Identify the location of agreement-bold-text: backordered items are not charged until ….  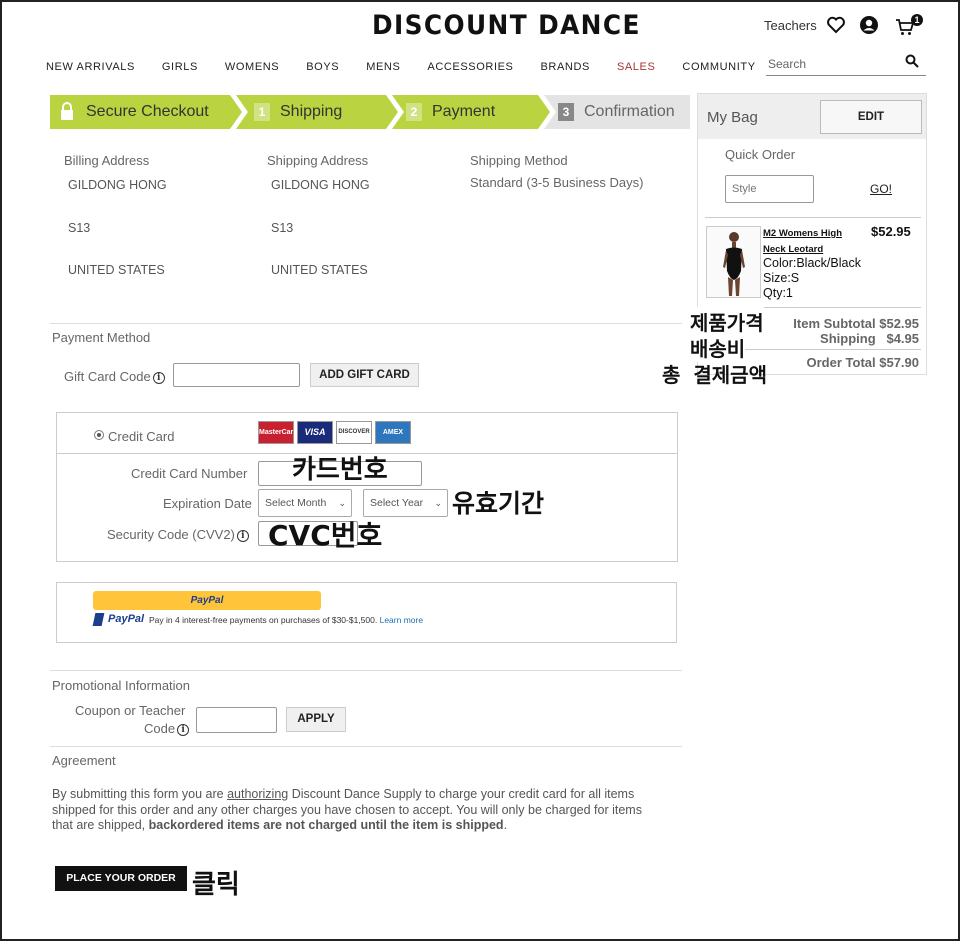
(326, 825).